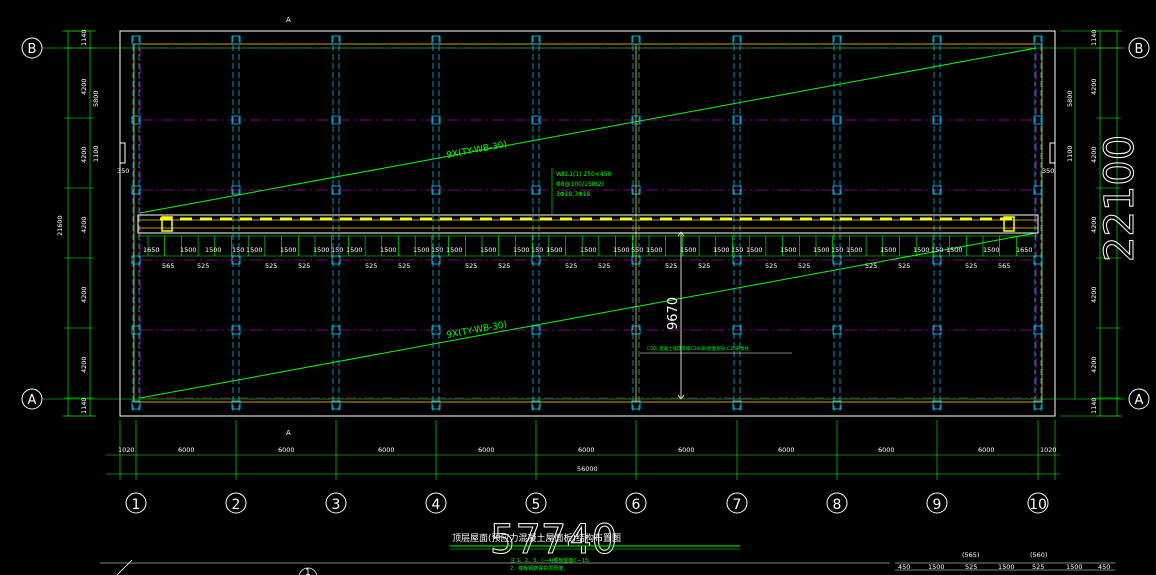 The image size is (1156, 575). Describe the element at coordinates (96, 98) in the screenshot. I see `left-inner-dim: 5800` at that location.